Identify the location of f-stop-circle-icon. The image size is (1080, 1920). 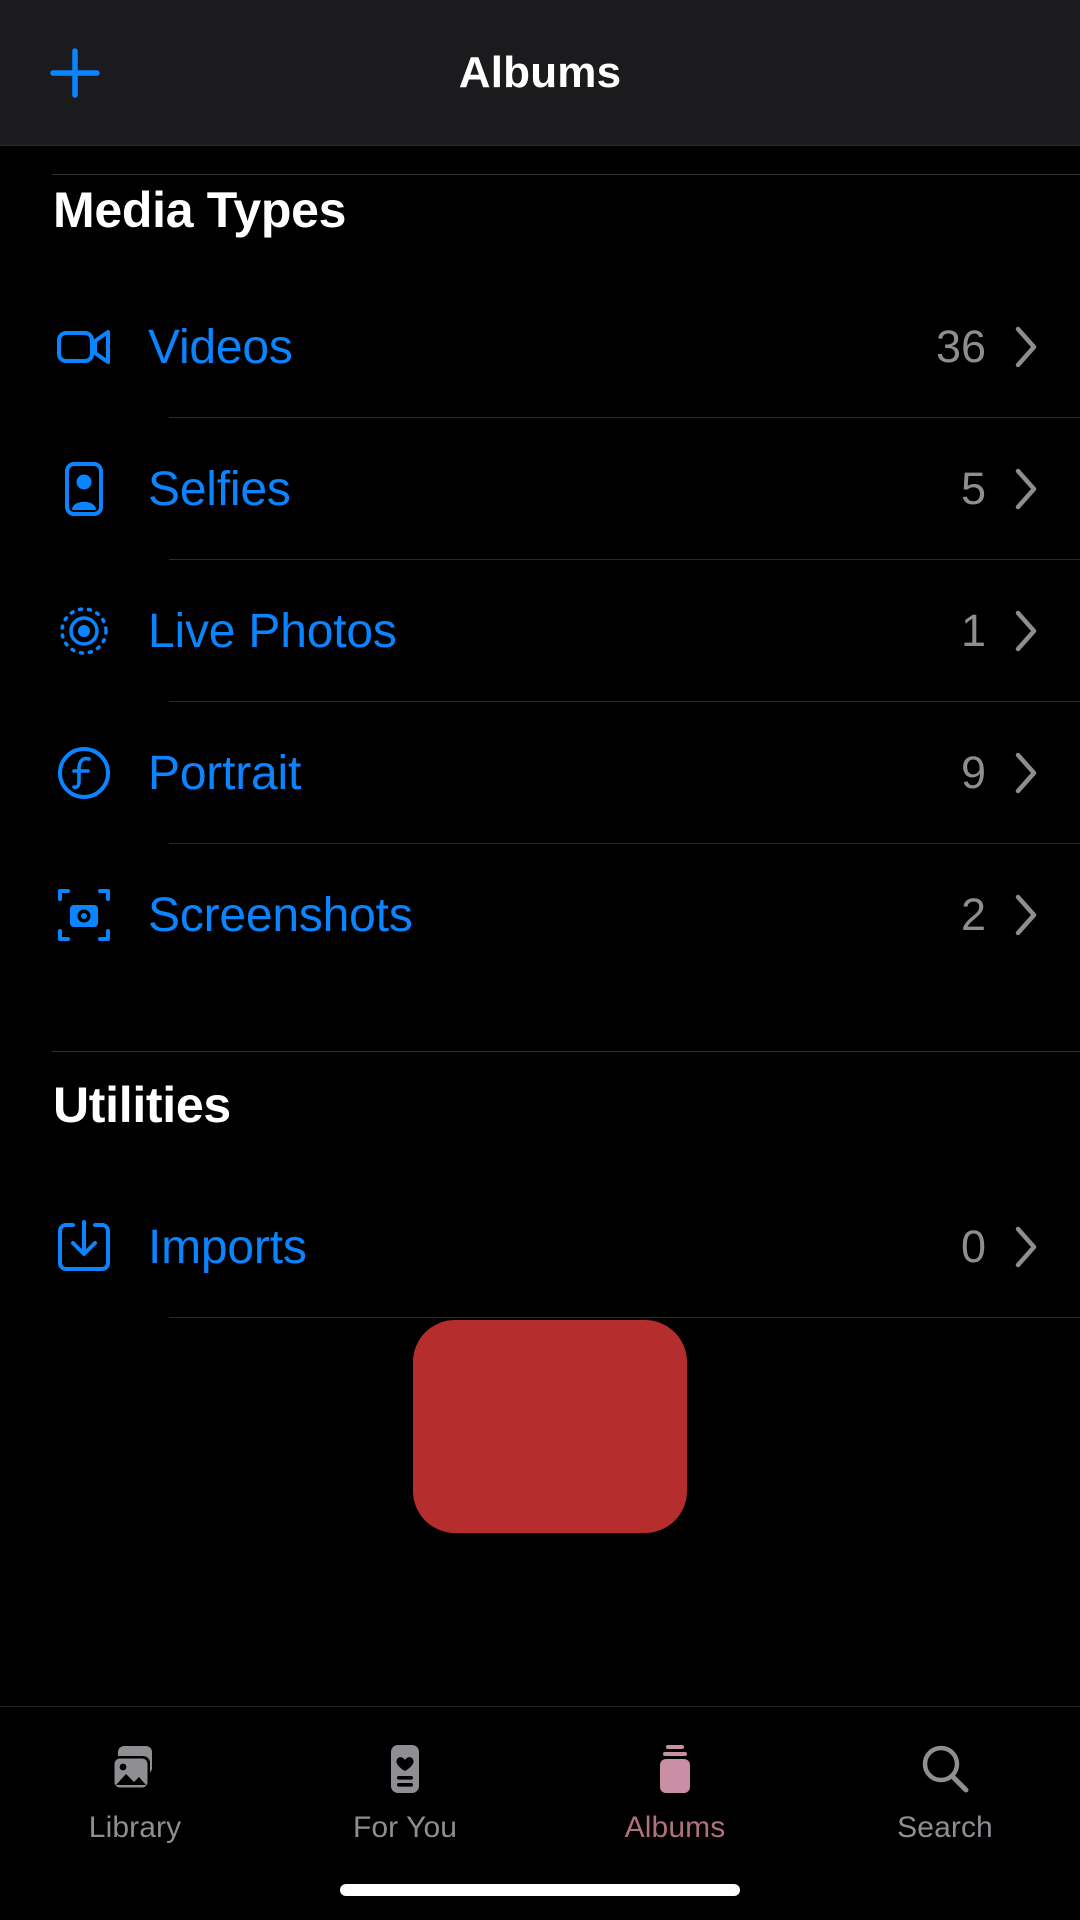
(84, 773).